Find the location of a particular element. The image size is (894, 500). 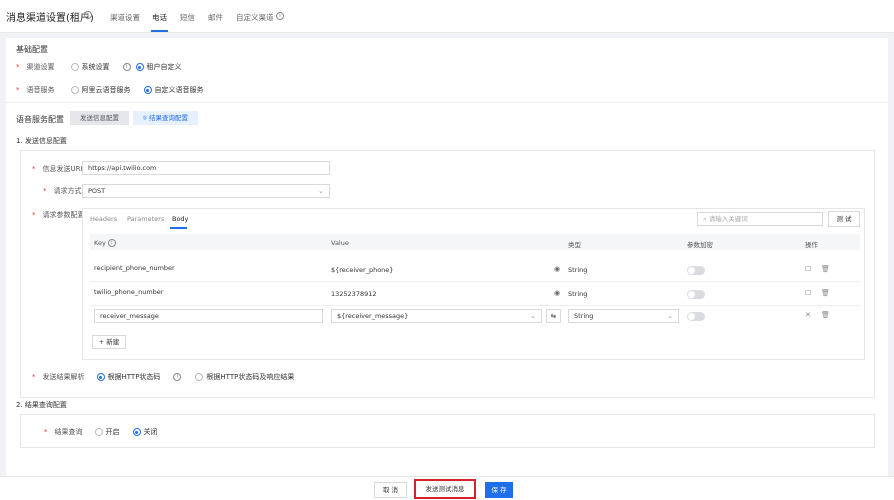

url-input: https://api.twilio.com is located at coordinates (206, 168).